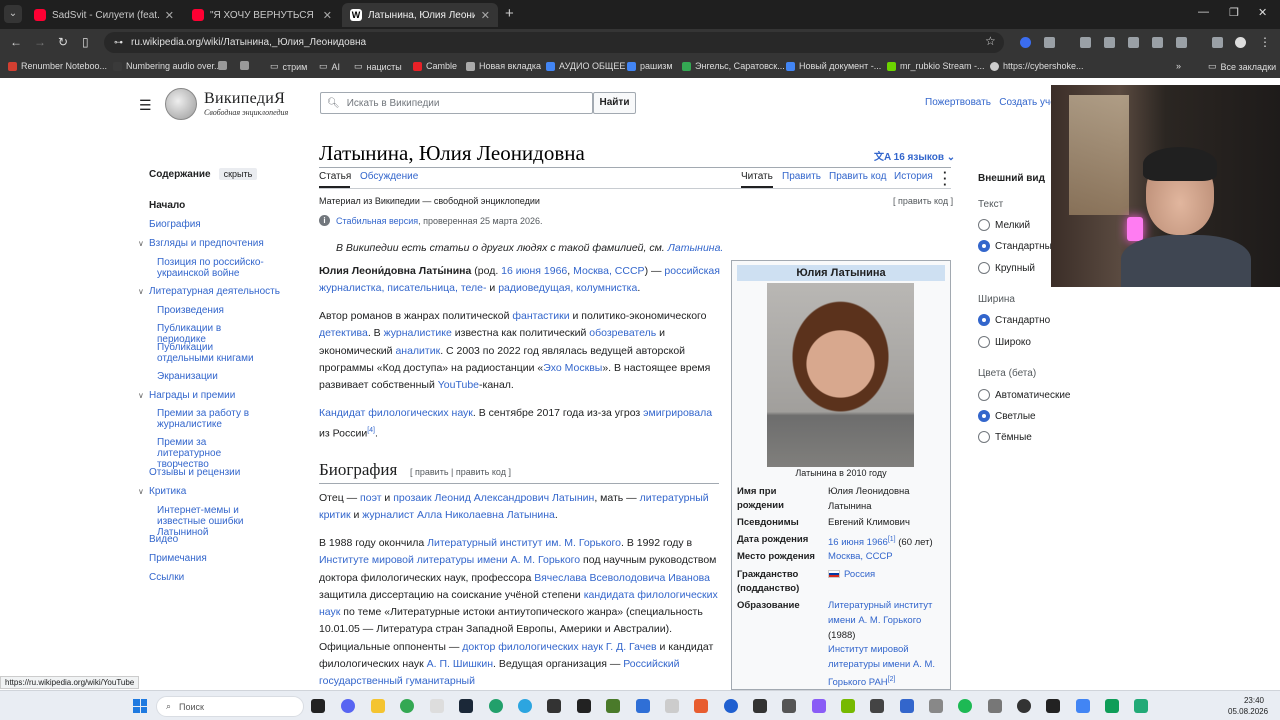 The image size is (1280, 720). Describe the element at coordinates (1234, 12) in the screenshot. I see `maximize-icon: ❐` at that location.